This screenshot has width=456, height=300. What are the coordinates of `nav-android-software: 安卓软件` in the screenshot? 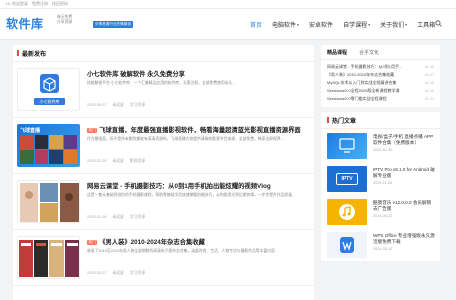 It's located at (321, 24).